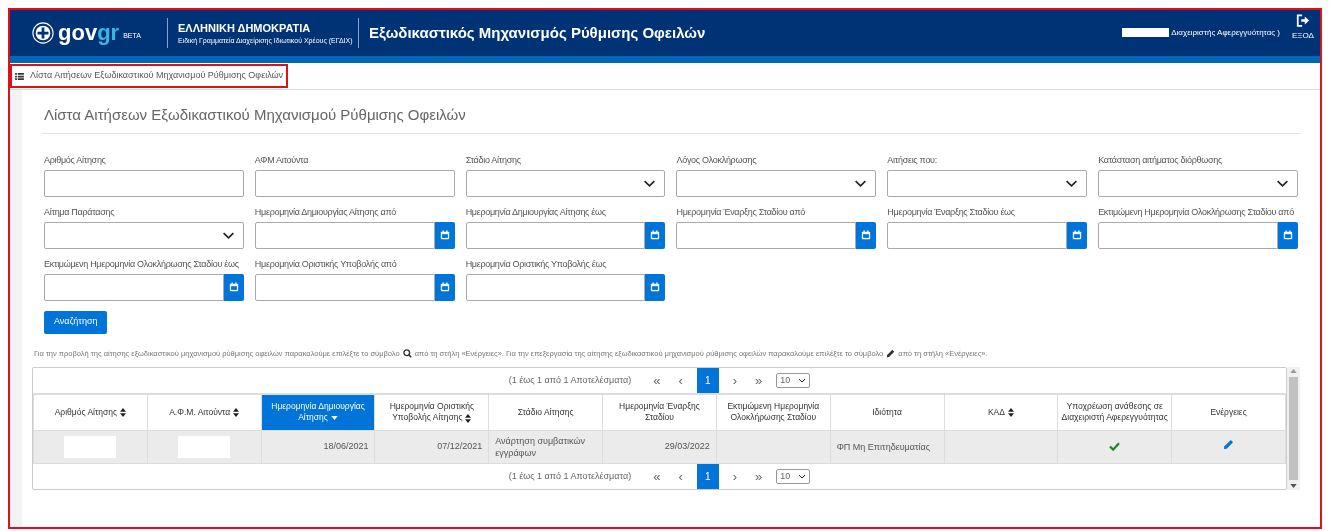  What do you see at coordinates (1225, 33) in the screenshot?
I see `user-role: Διαχειριστής Αφερεγγυότητας )` at bounding box center [1225, 33].